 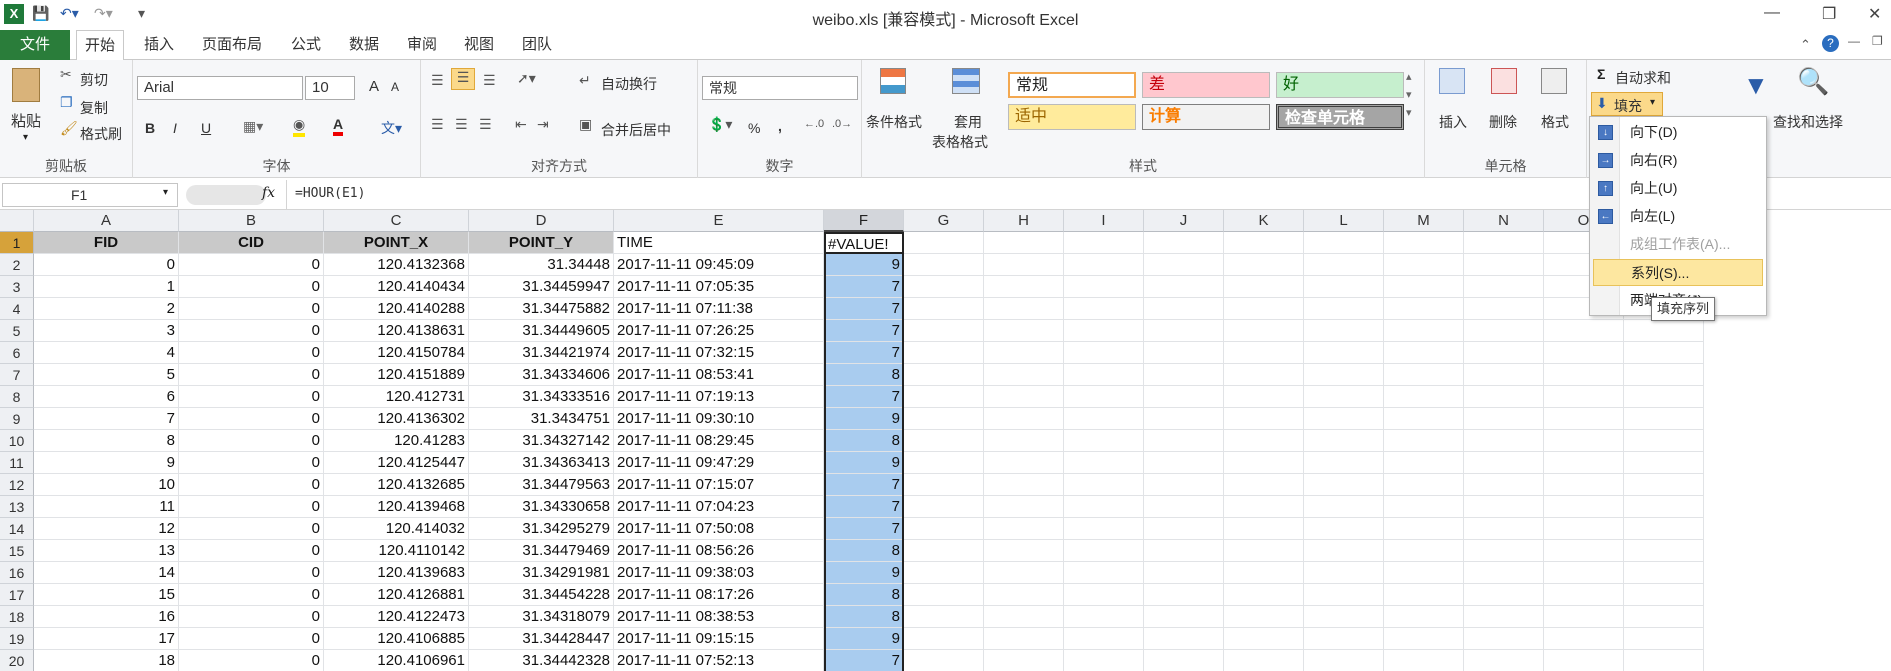 I want to click on fill-left-item: ← 向左(L), so click(x=1678, y=216).